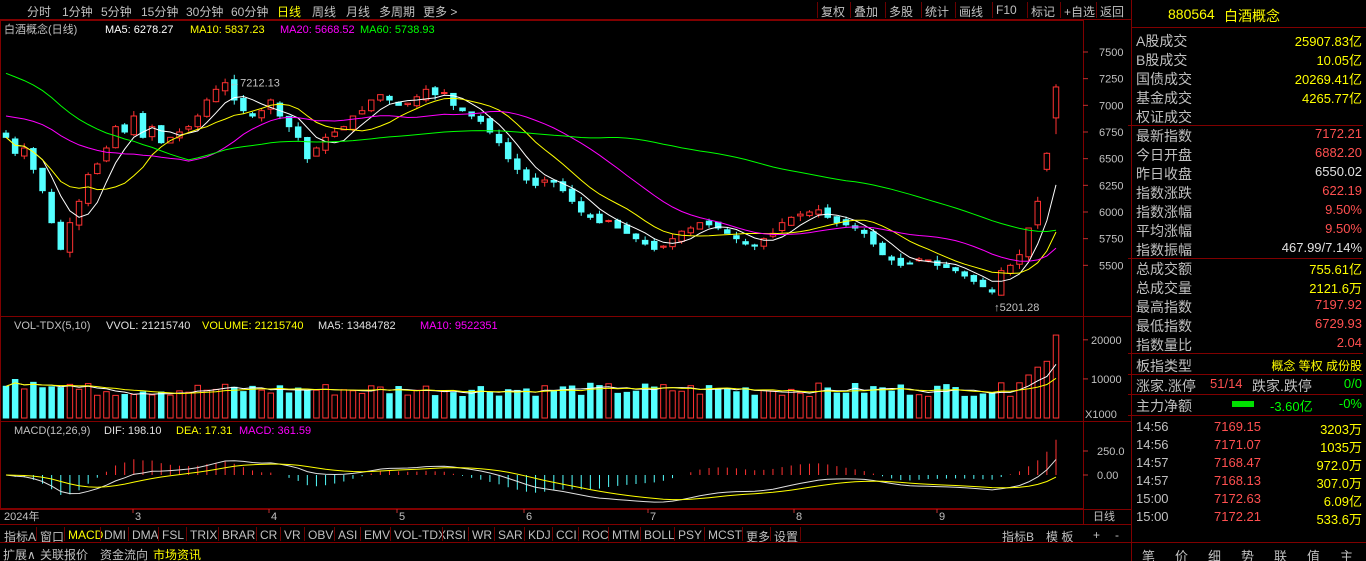 The height and width of the screenshot is (561, 1366). What do you see at coordinates (1335, 288) in the screenshot?
I see `quote-value: 2121.6万` at bounding box center [1335, 288].